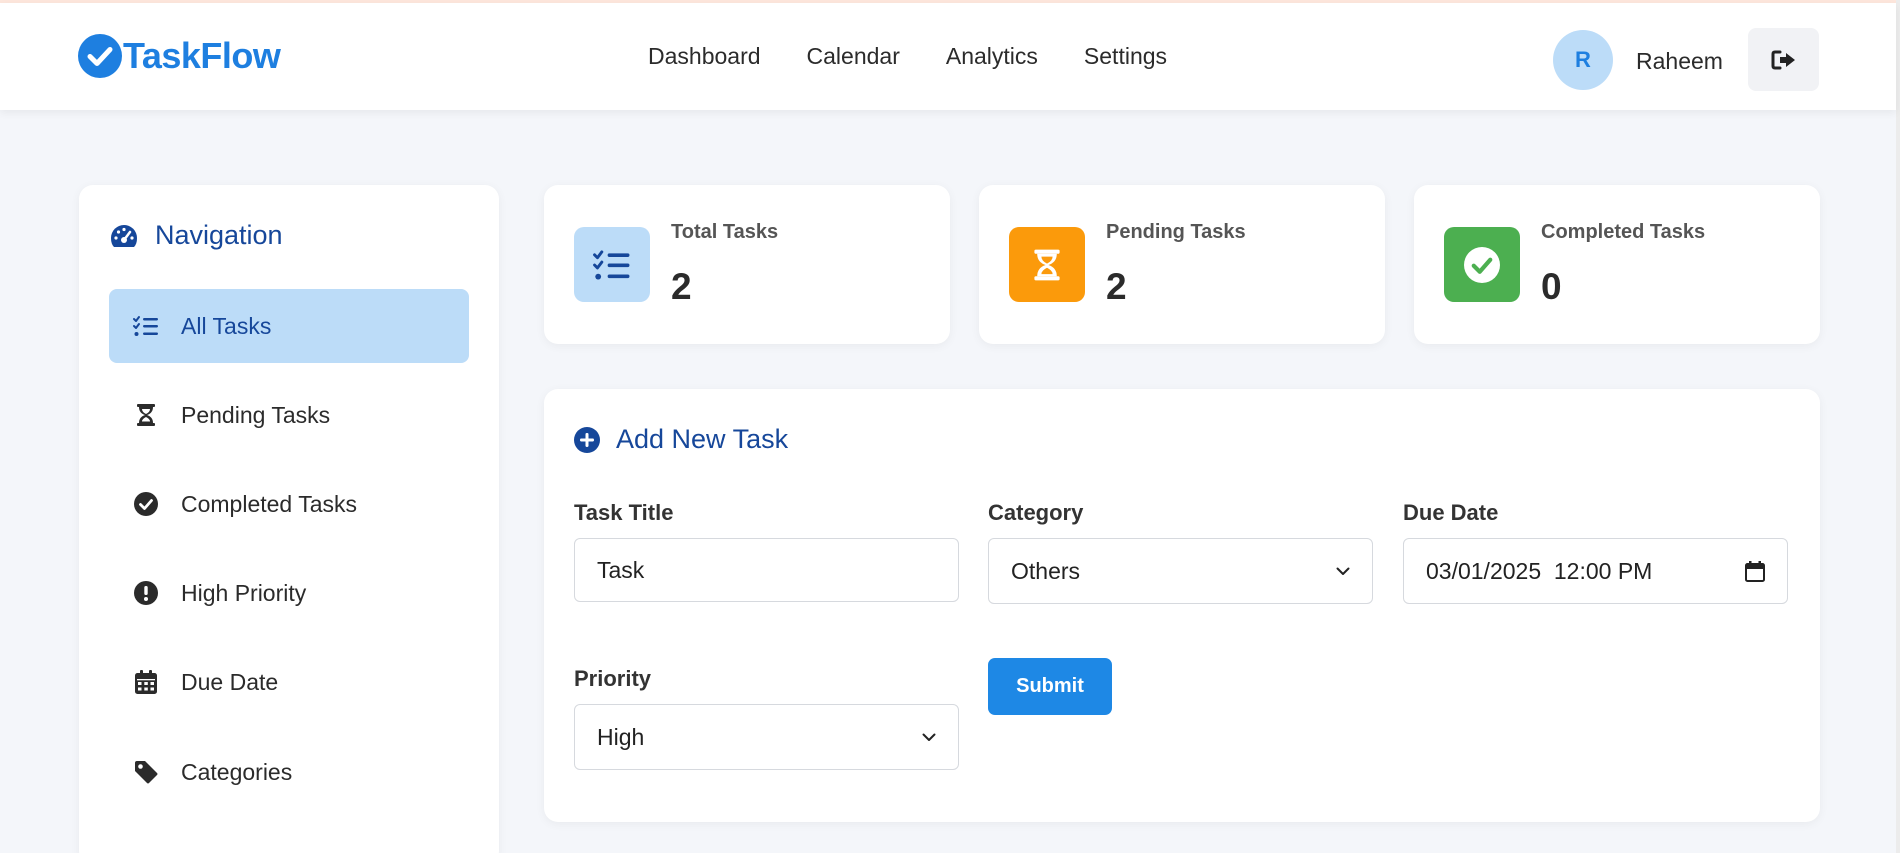 This screenshot has width=1900, height=853. I want to click on gauge-icon, so click(124, 235).